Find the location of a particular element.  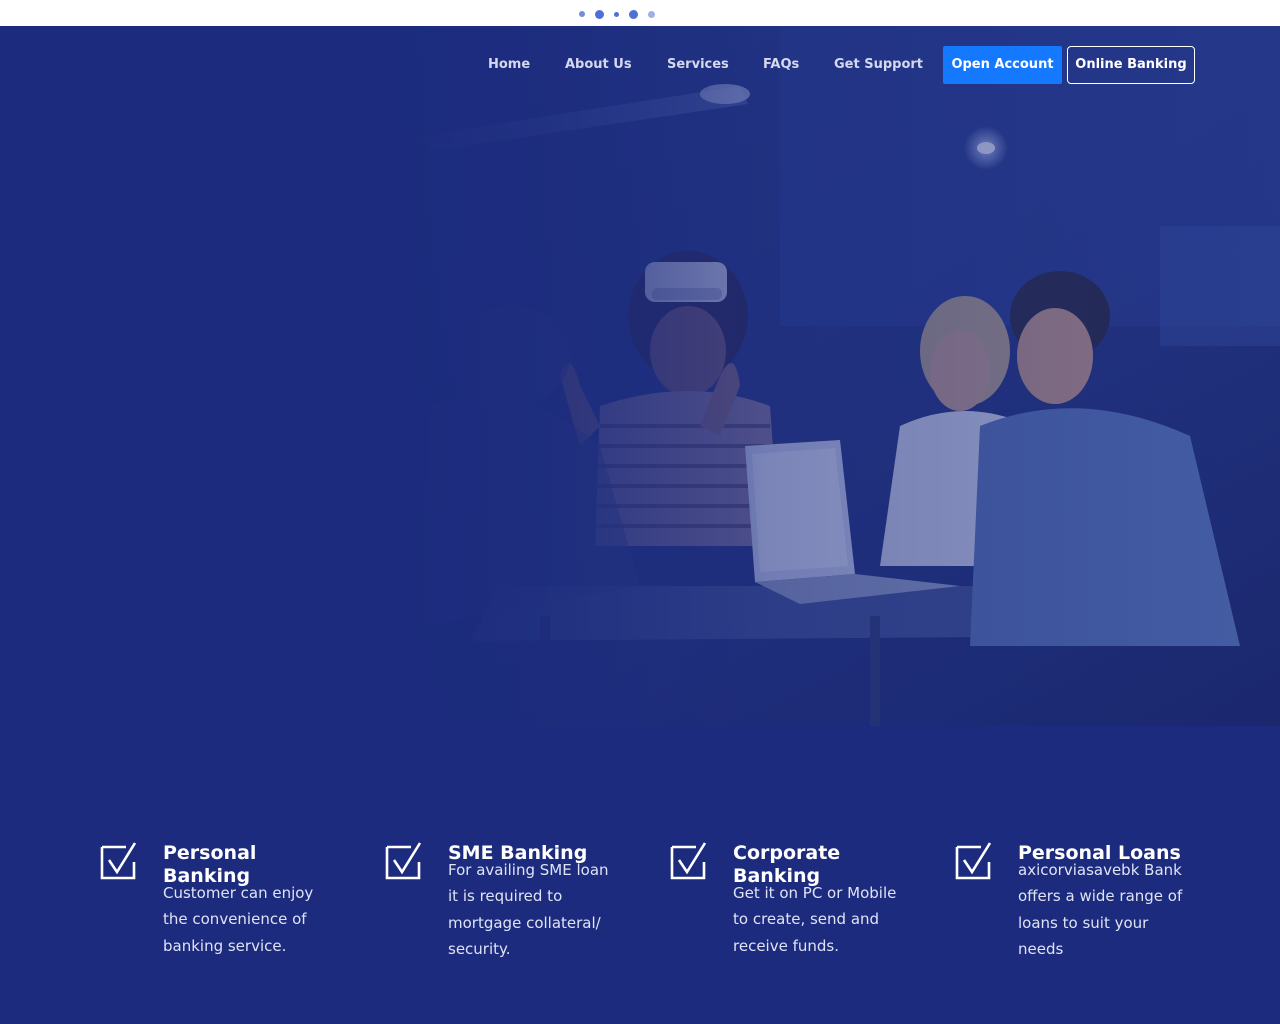

loading-indicator is located at coordinates (640, 13).